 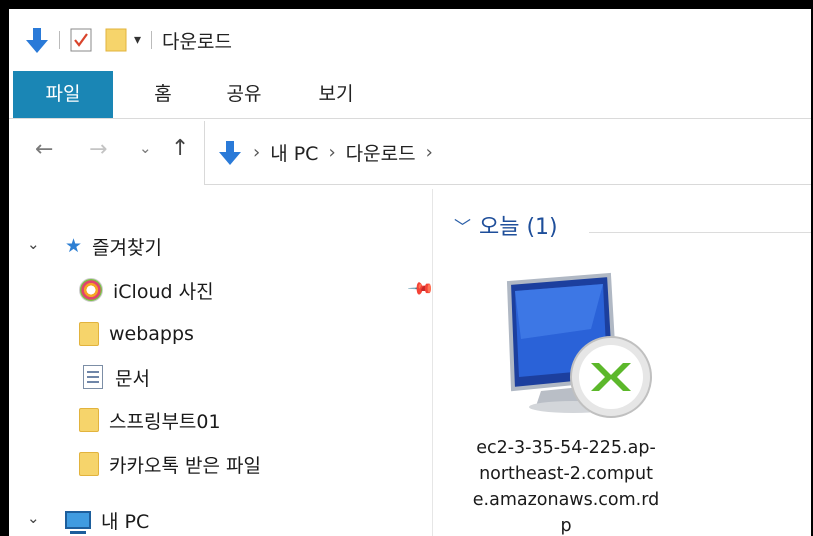 I want to click on breadcrumb-this-pc: 내 PC, so click(x=294, y=152).